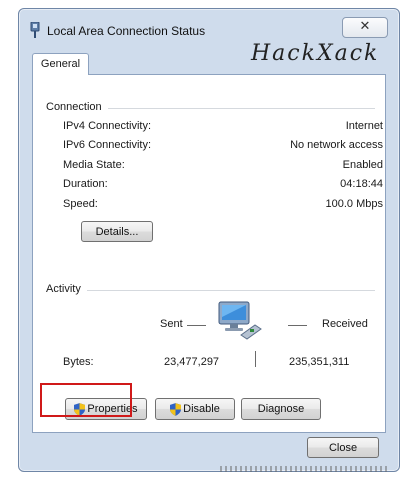 This screenshot has width=417, height=484. I want to click on received-dash, so click(297, 325).